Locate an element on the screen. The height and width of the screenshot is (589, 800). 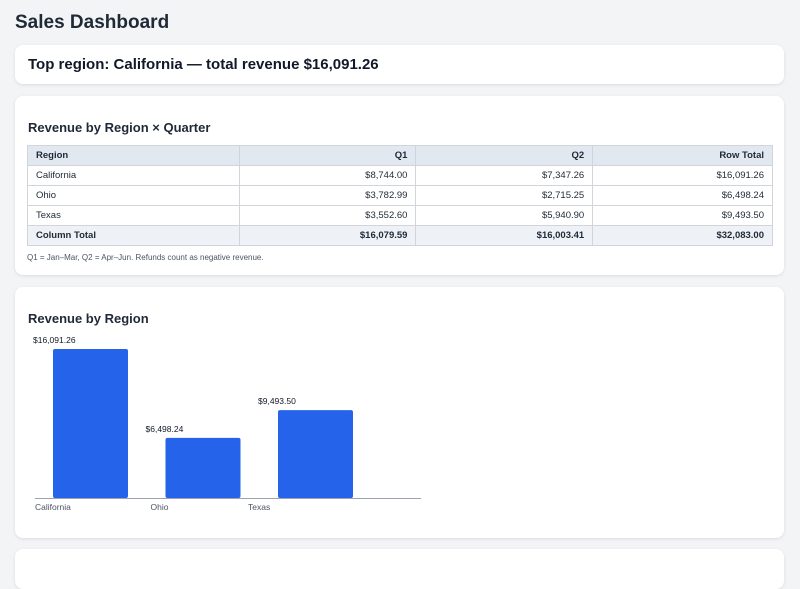
column-header-q2: Q2 is located at coordinates (504, 155).